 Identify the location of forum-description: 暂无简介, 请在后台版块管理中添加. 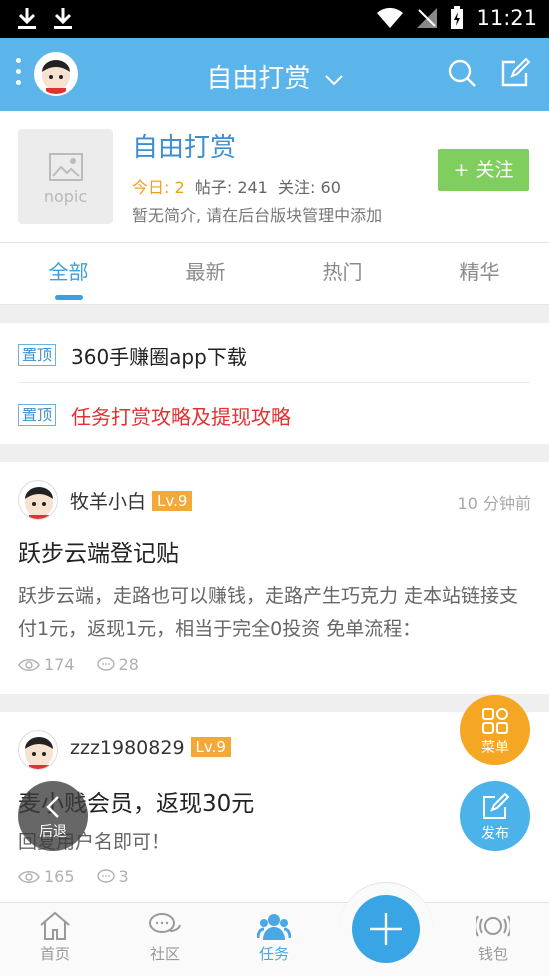
(257, 215).